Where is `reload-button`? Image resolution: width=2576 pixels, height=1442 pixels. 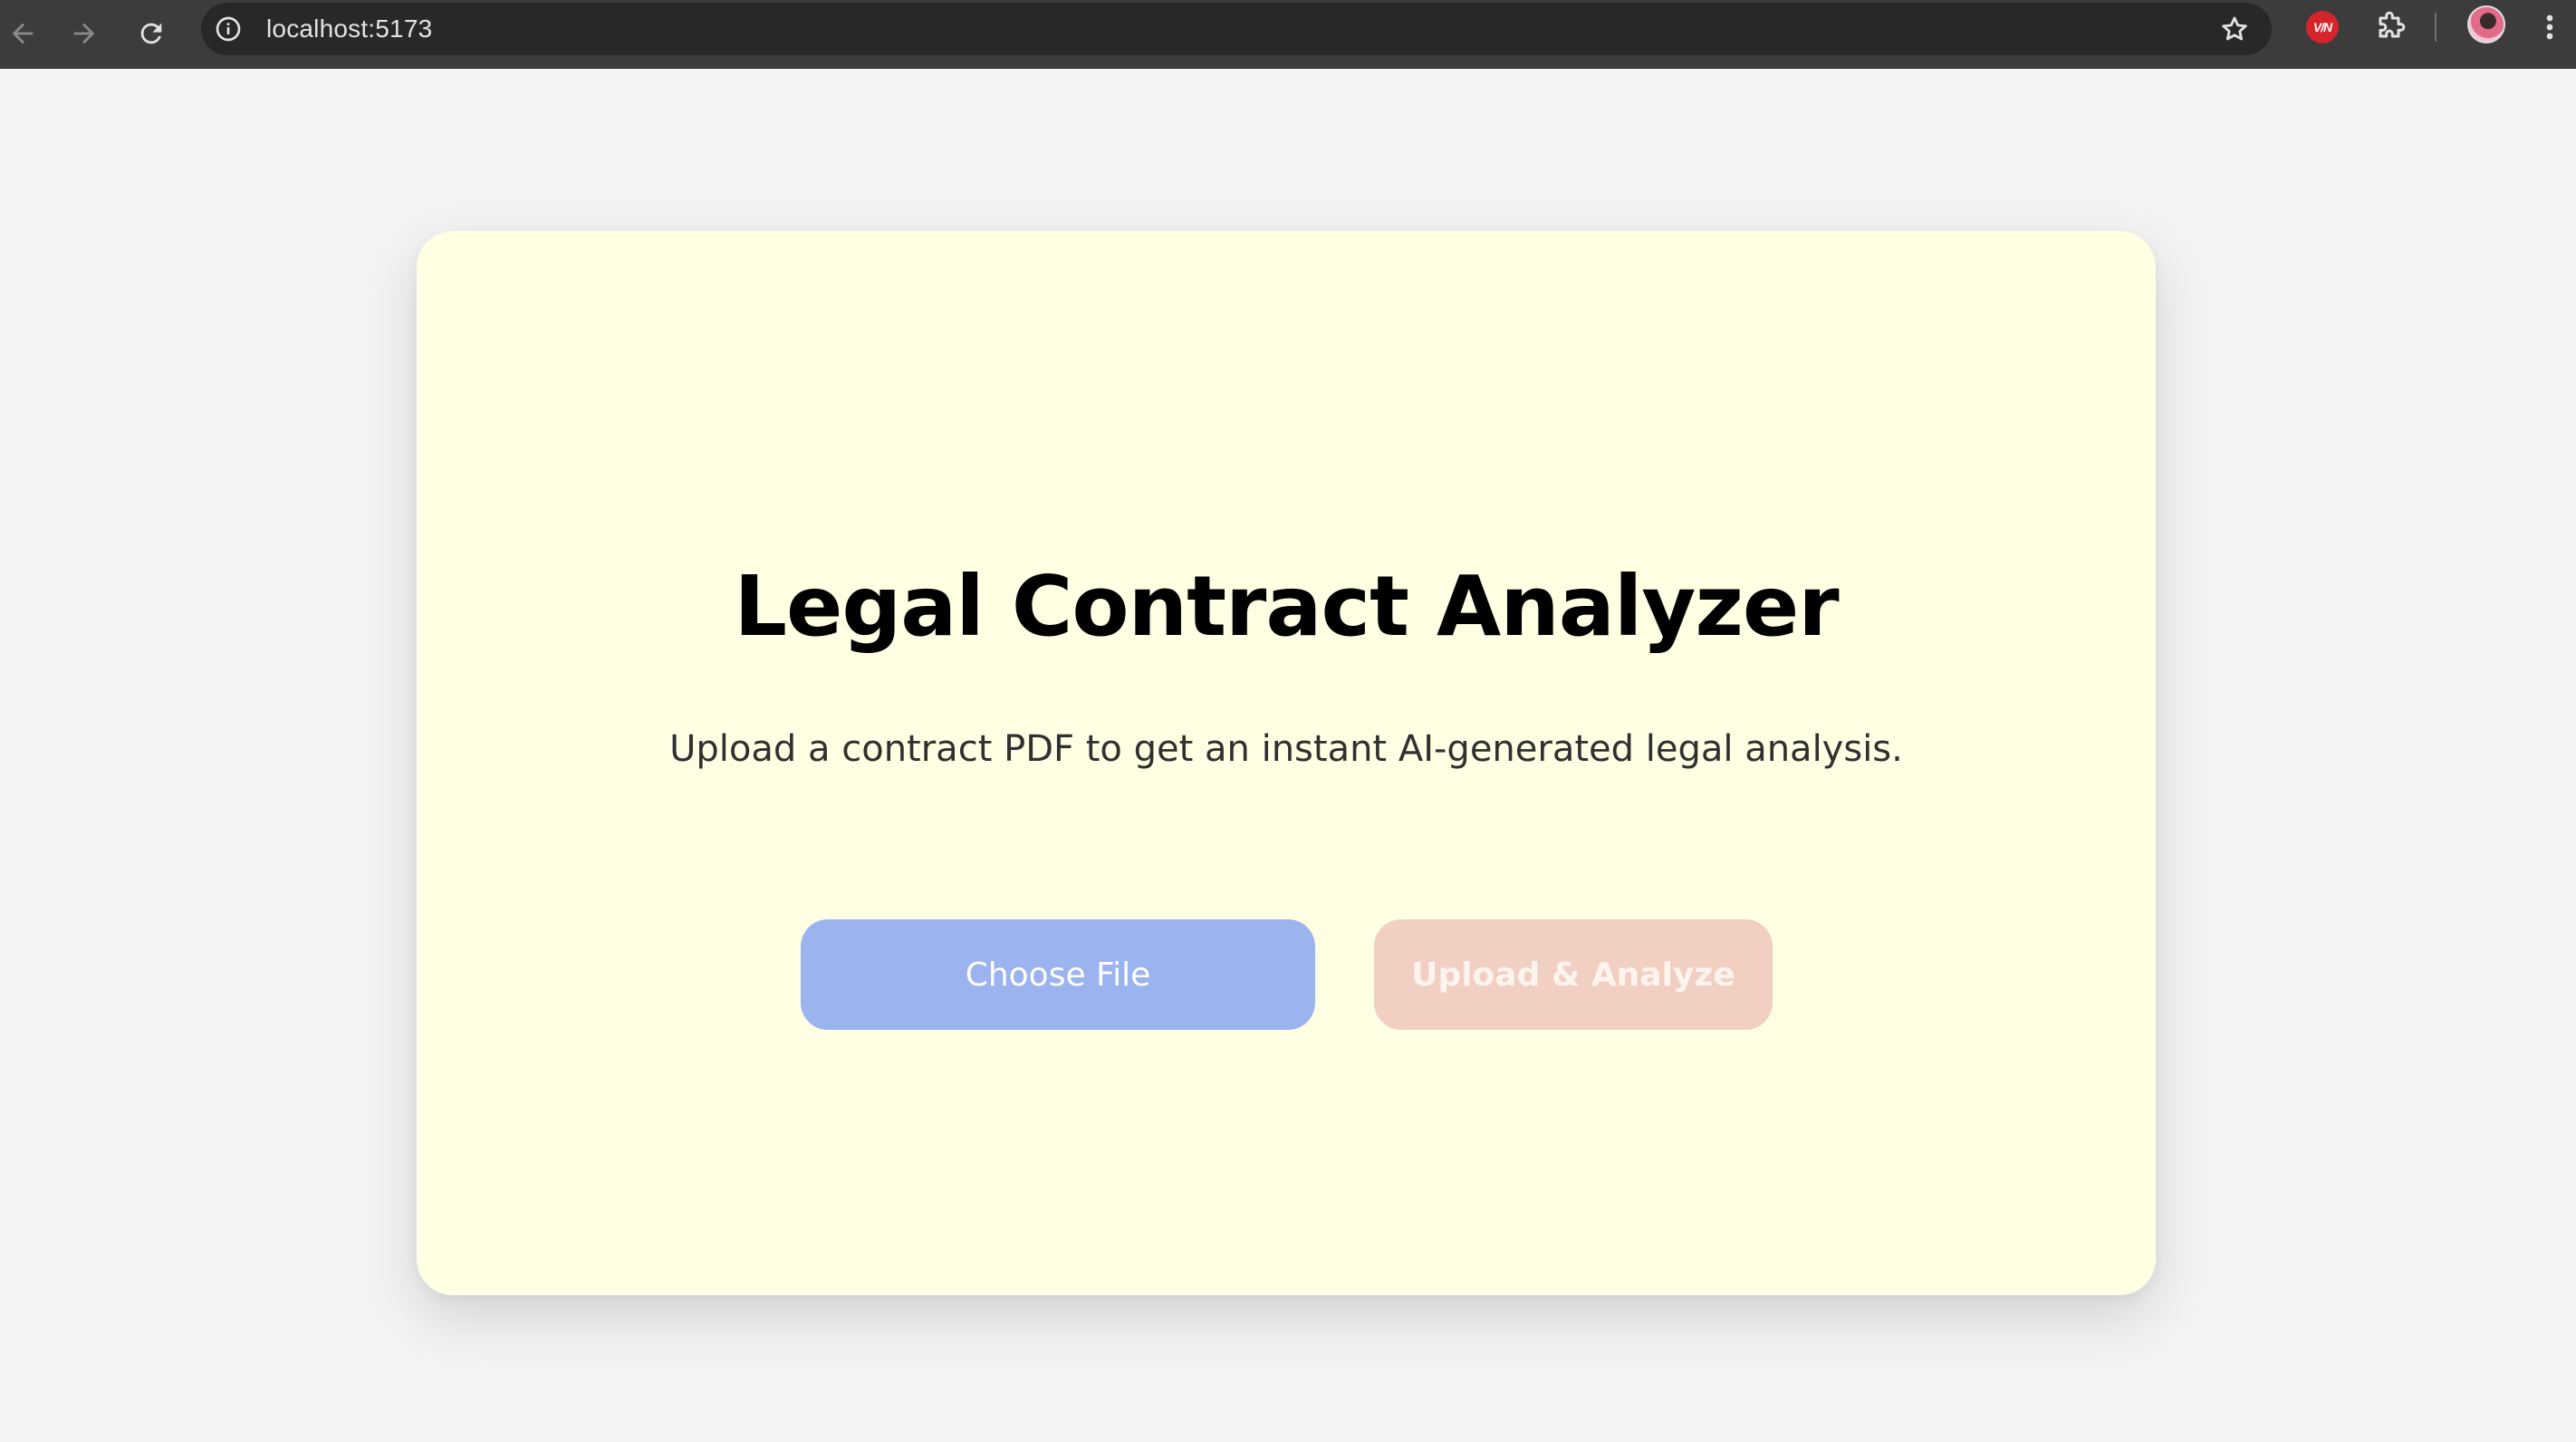
reload-button is located at coordinates (151, 33).